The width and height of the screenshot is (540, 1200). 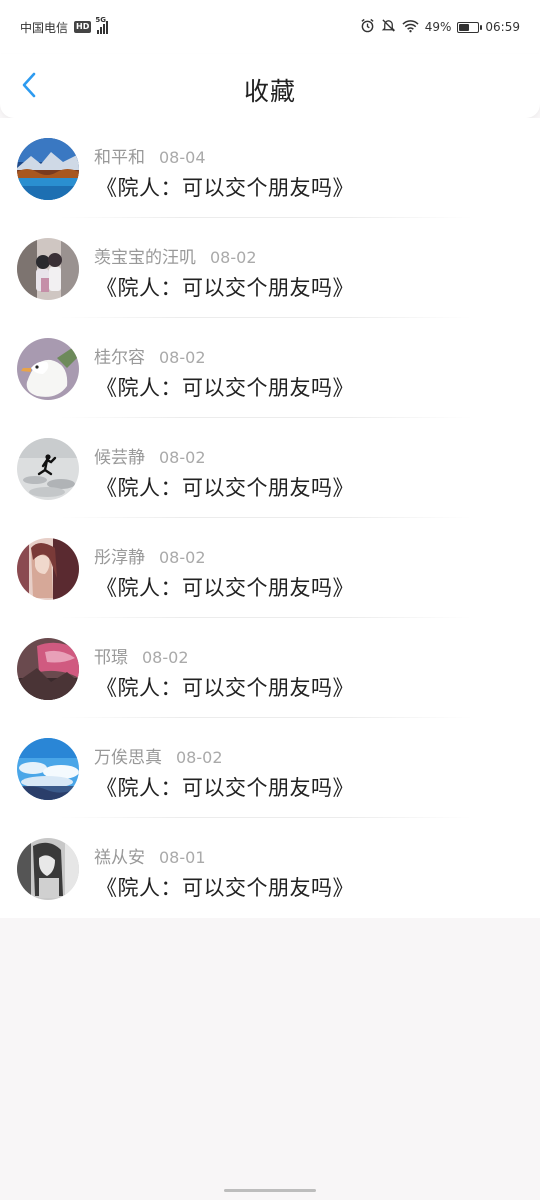 I want to click on item-meta: 禚从安 08-01, so click(x=150, y=855).